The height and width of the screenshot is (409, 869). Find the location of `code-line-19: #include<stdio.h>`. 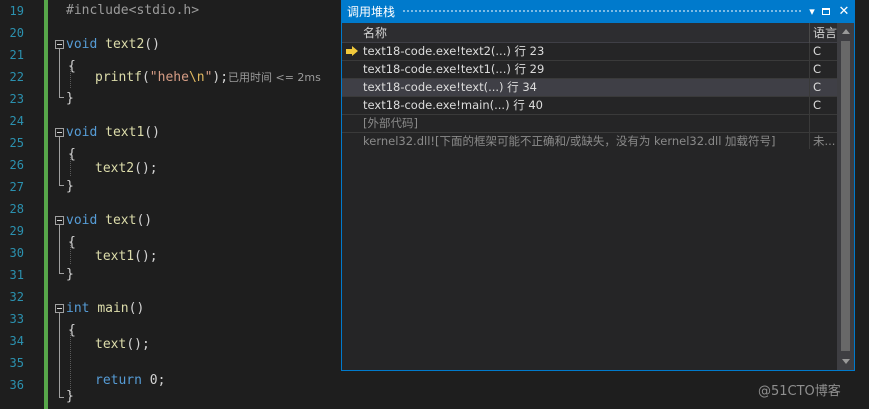

code-line-19: #include<stdio.h> is located at coordinates (132, 11).